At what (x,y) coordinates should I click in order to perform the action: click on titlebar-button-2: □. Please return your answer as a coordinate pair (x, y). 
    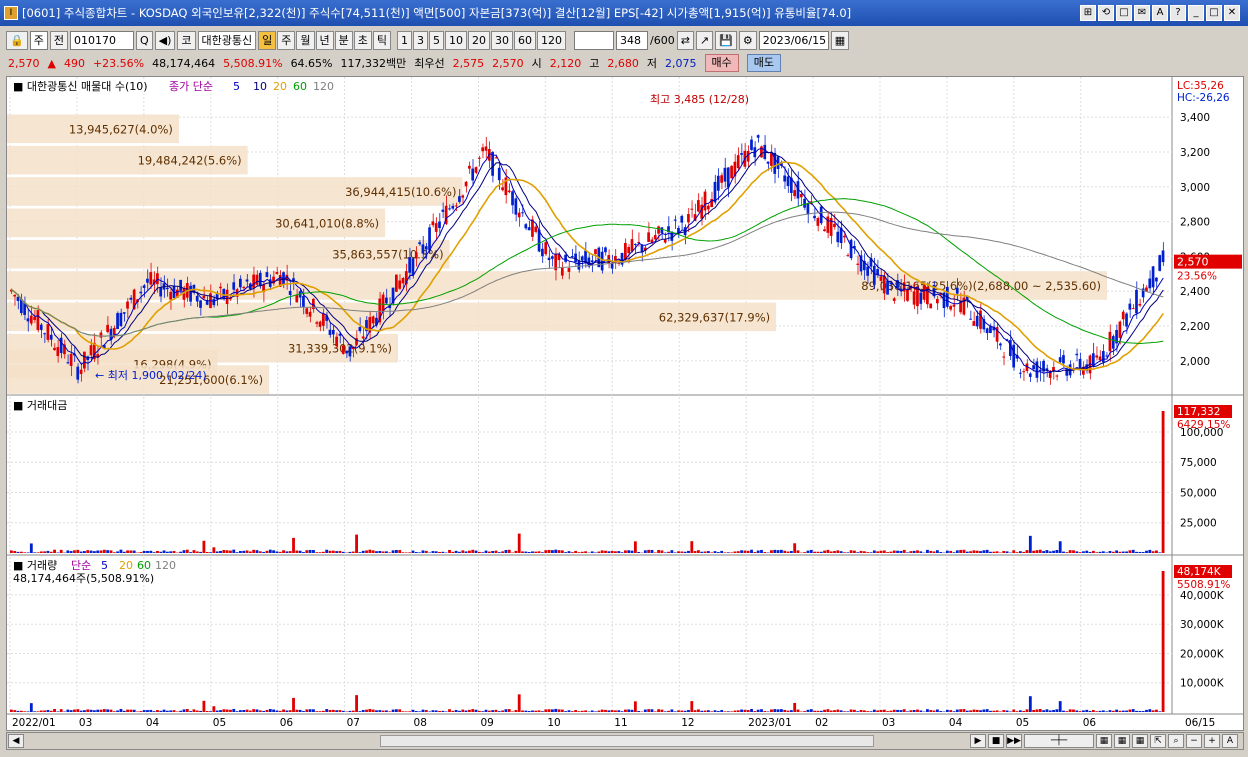
    Looking at the image, I should click on (1124, 13).